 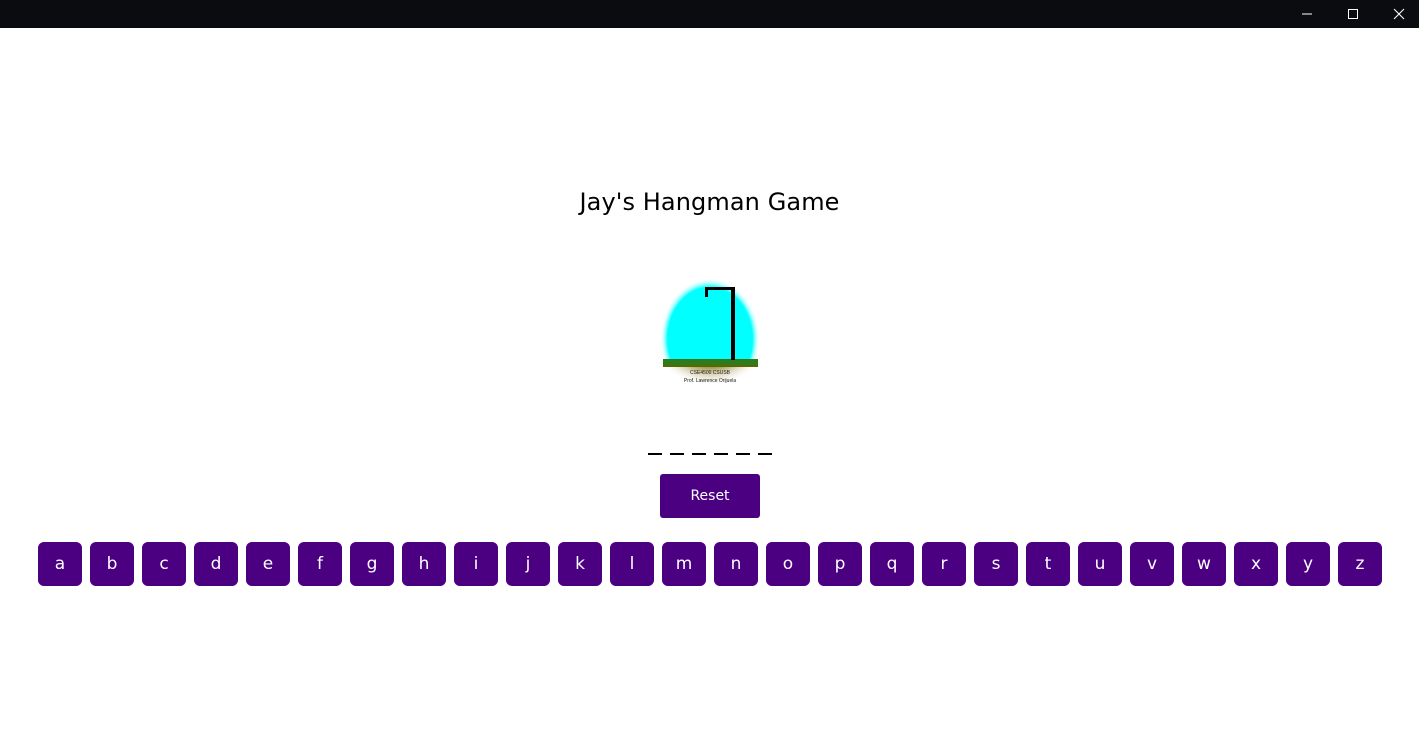 What do you see at coordinates (710, 373) in the screenshot?
I see `image-caption-line1: CSE4500 CSUSB` at bounding box center [710, 373].